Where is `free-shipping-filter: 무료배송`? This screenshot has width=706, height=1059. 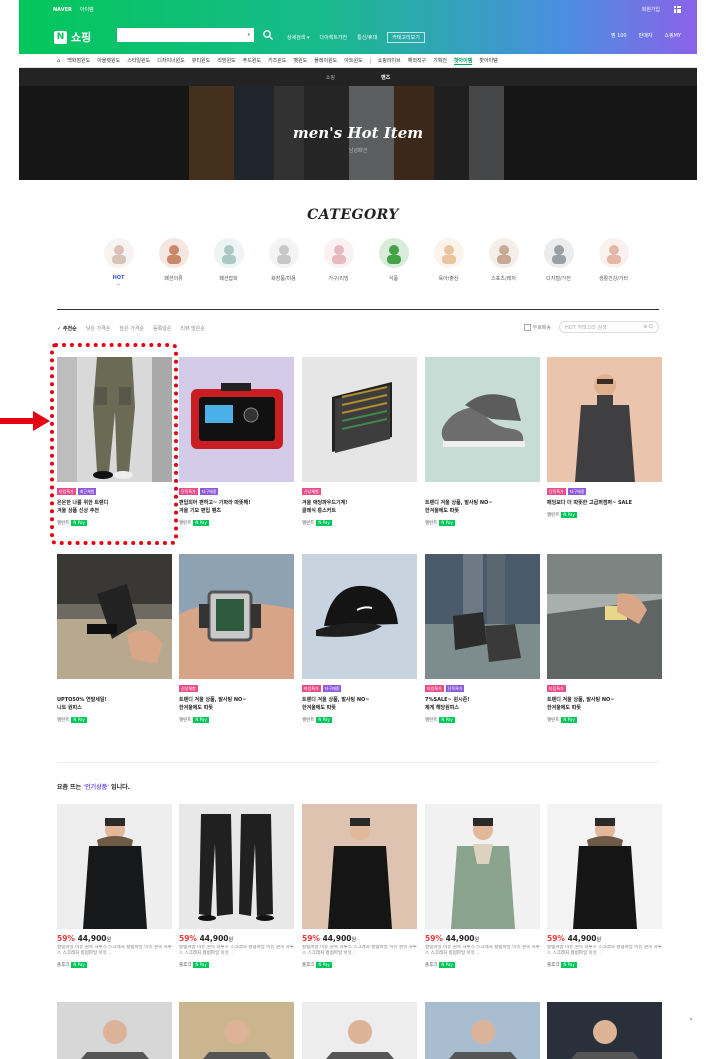
free-shipping-filter: 무료배송 is located at coordinates (537, 327).